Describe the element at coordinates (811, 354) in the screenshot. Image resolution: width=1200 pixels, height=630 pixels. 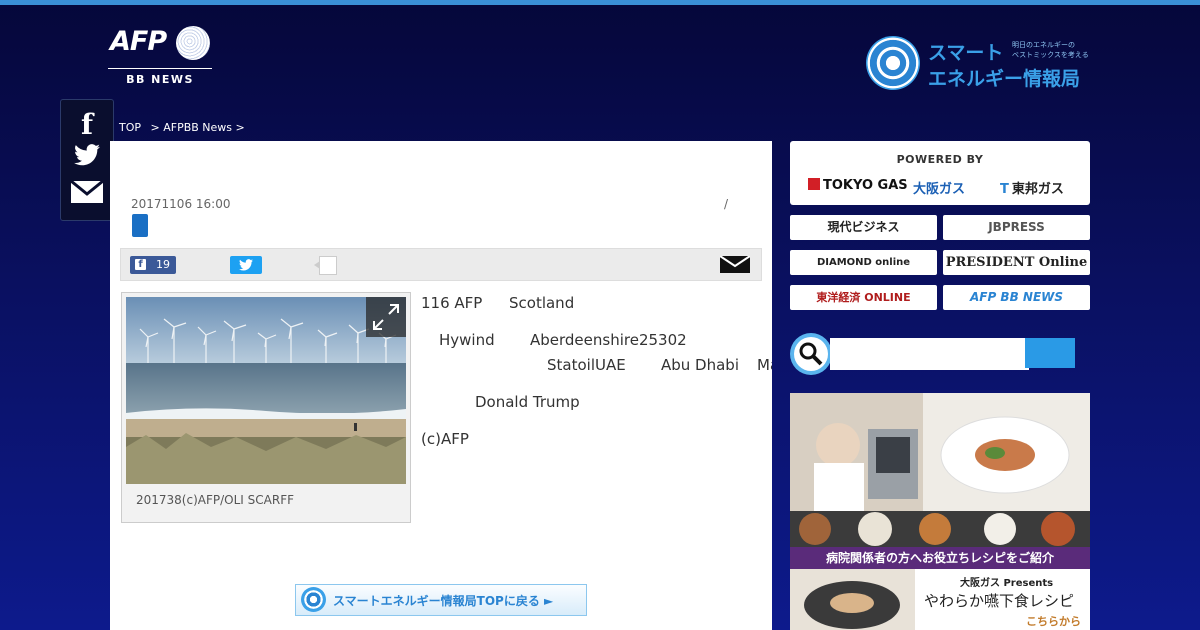
I see `search-icon` at that location.